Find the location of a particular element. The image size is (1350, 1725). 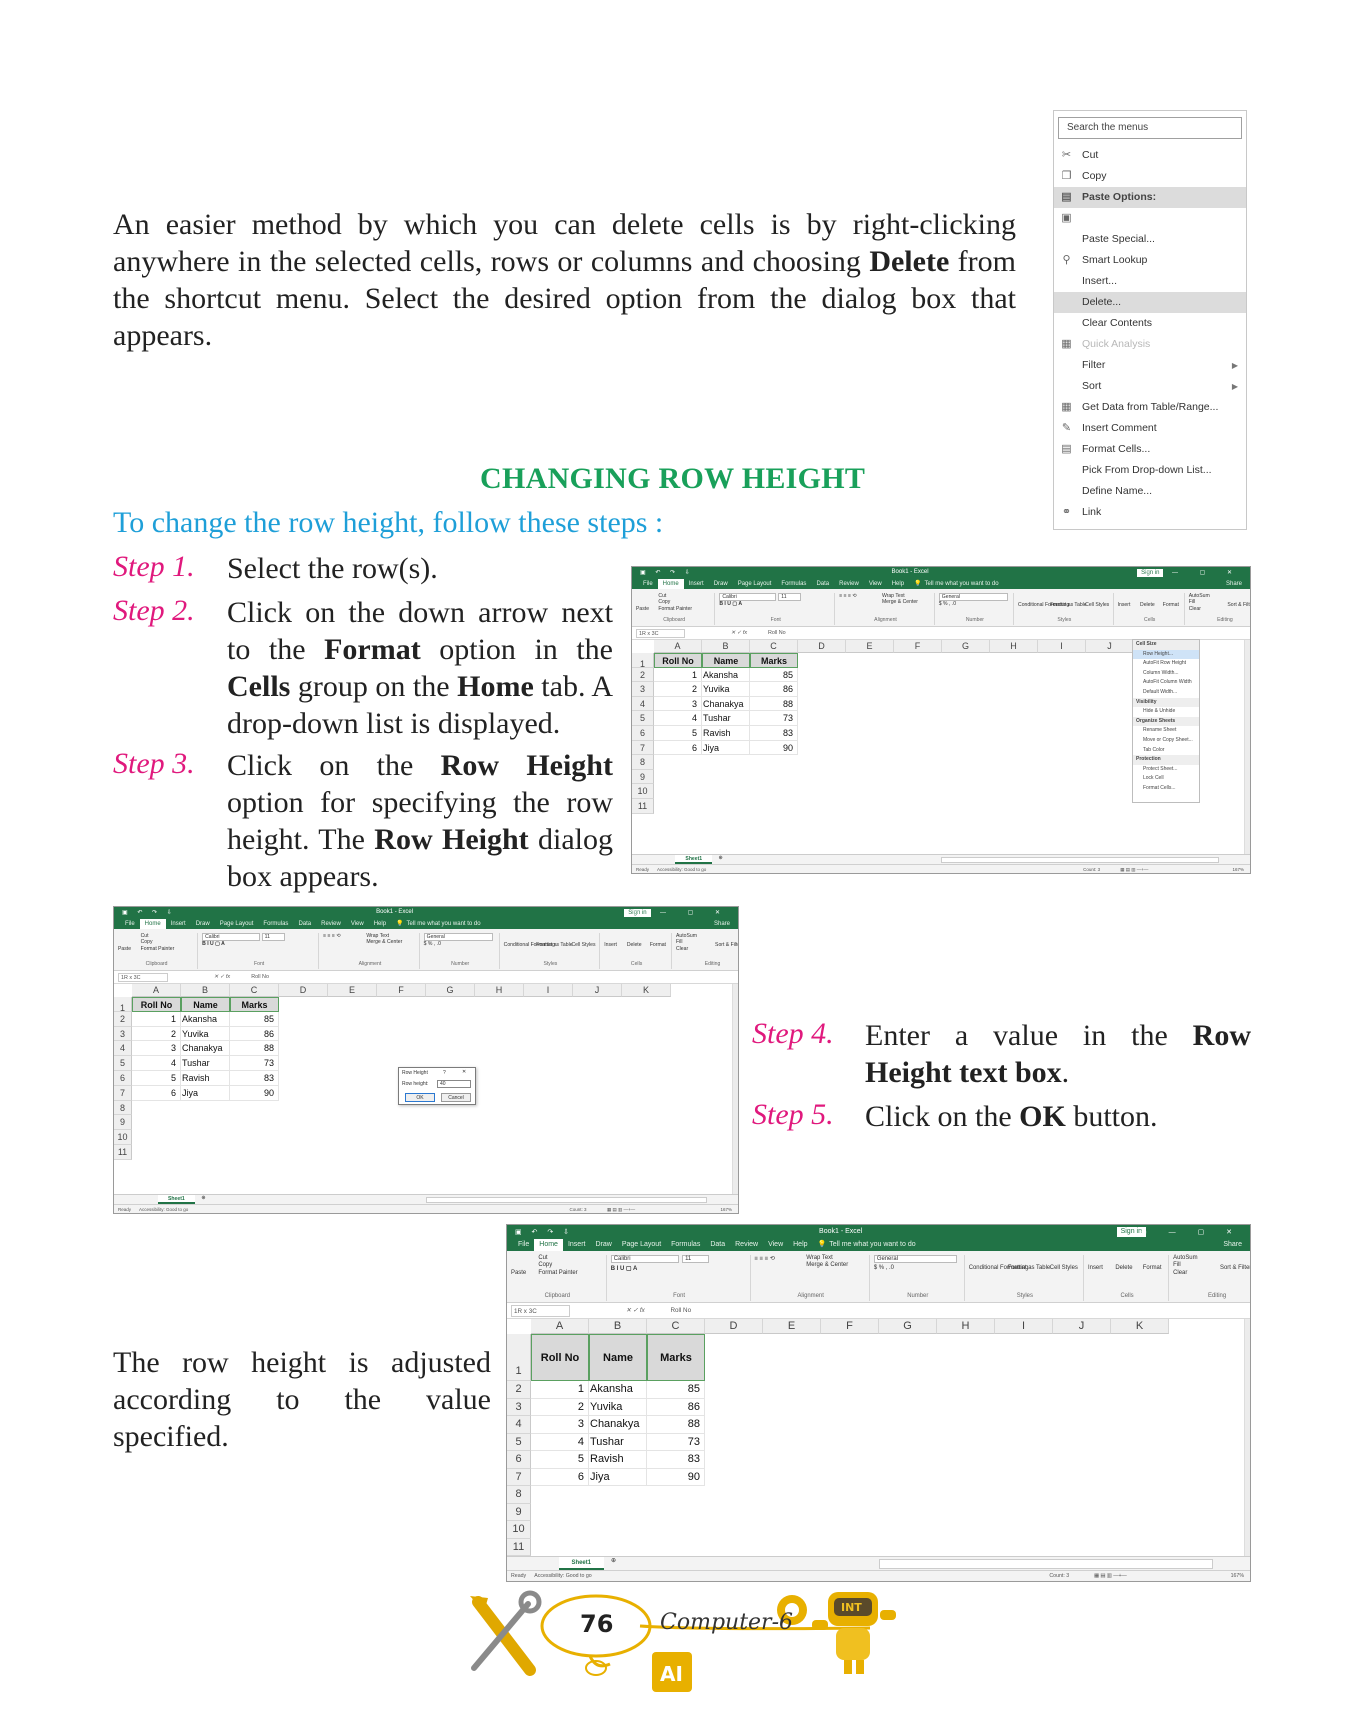

column-header: C is located at coordinates (774, 646).